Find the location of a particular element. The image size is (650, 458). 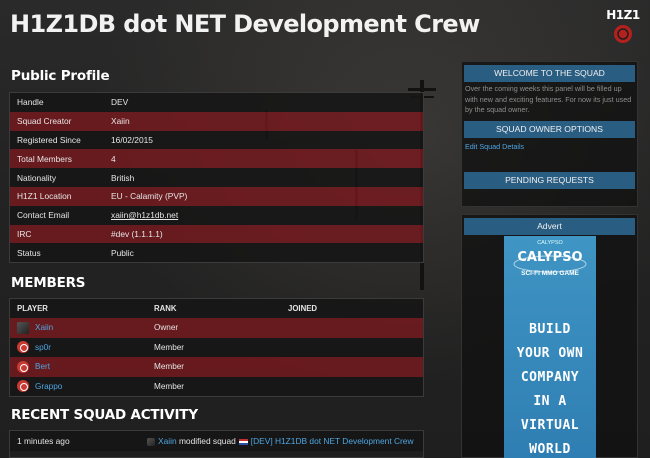

activity-action: modified squad is located at coordinates (207, 441).